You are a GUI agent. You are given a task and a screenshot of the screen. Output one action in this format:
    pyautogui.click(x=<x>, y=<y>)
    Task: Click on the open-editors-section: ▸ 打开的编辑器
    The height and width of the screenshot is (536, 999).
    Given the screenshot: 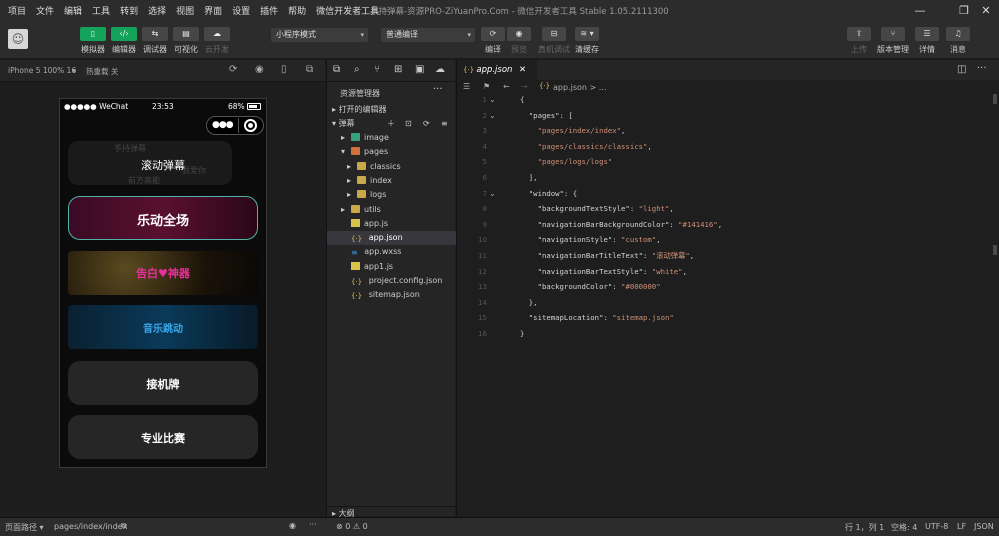 What is the action you would take?
    pyautogui.click(x=391, y=110)
    